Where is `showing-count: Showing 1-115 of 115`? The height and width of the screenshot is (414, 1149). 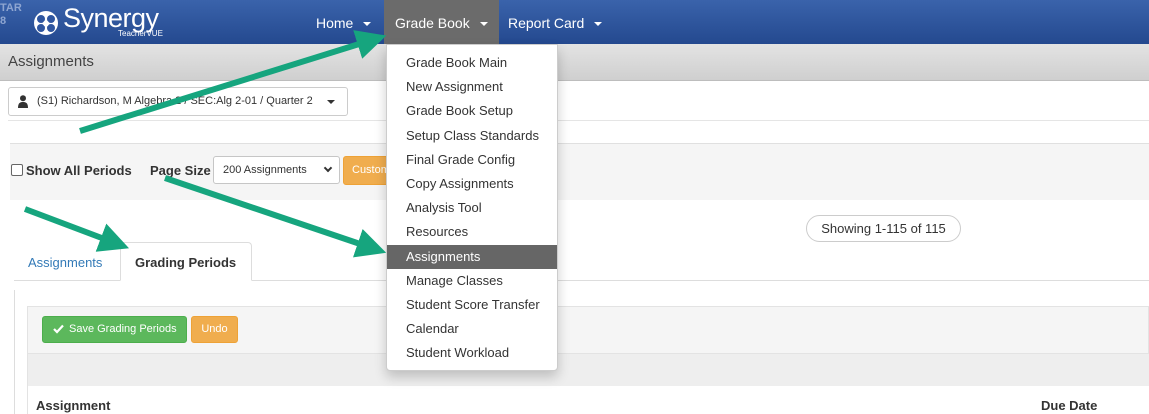
showing-count: Showing 1-115 of 115 is located at coordinates (883, 228).